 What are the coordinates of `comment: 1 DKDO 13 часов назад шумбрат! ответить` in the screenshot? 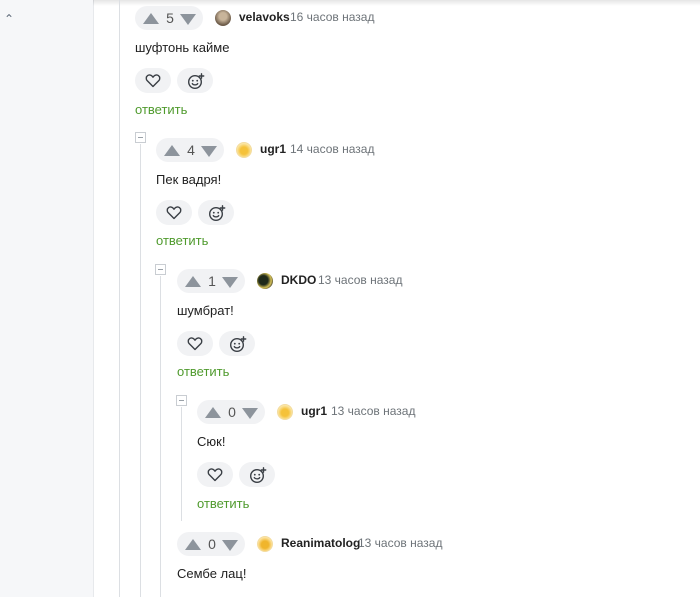 It's located at (437, 328).